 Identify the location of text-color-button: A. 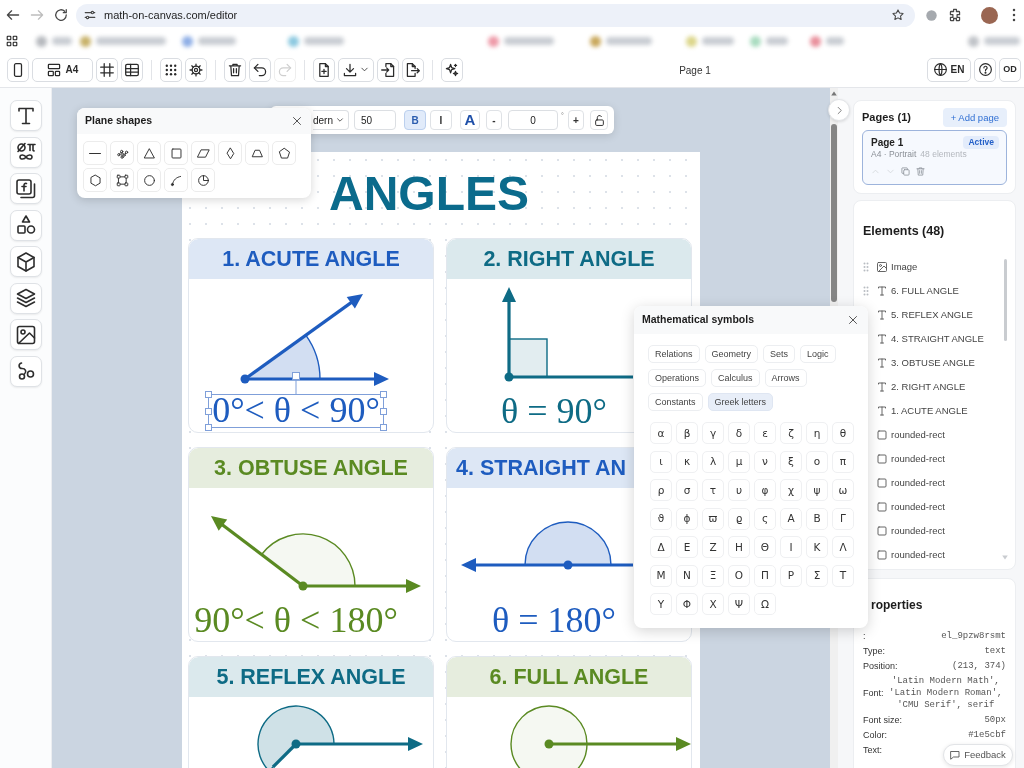
(470, 120).